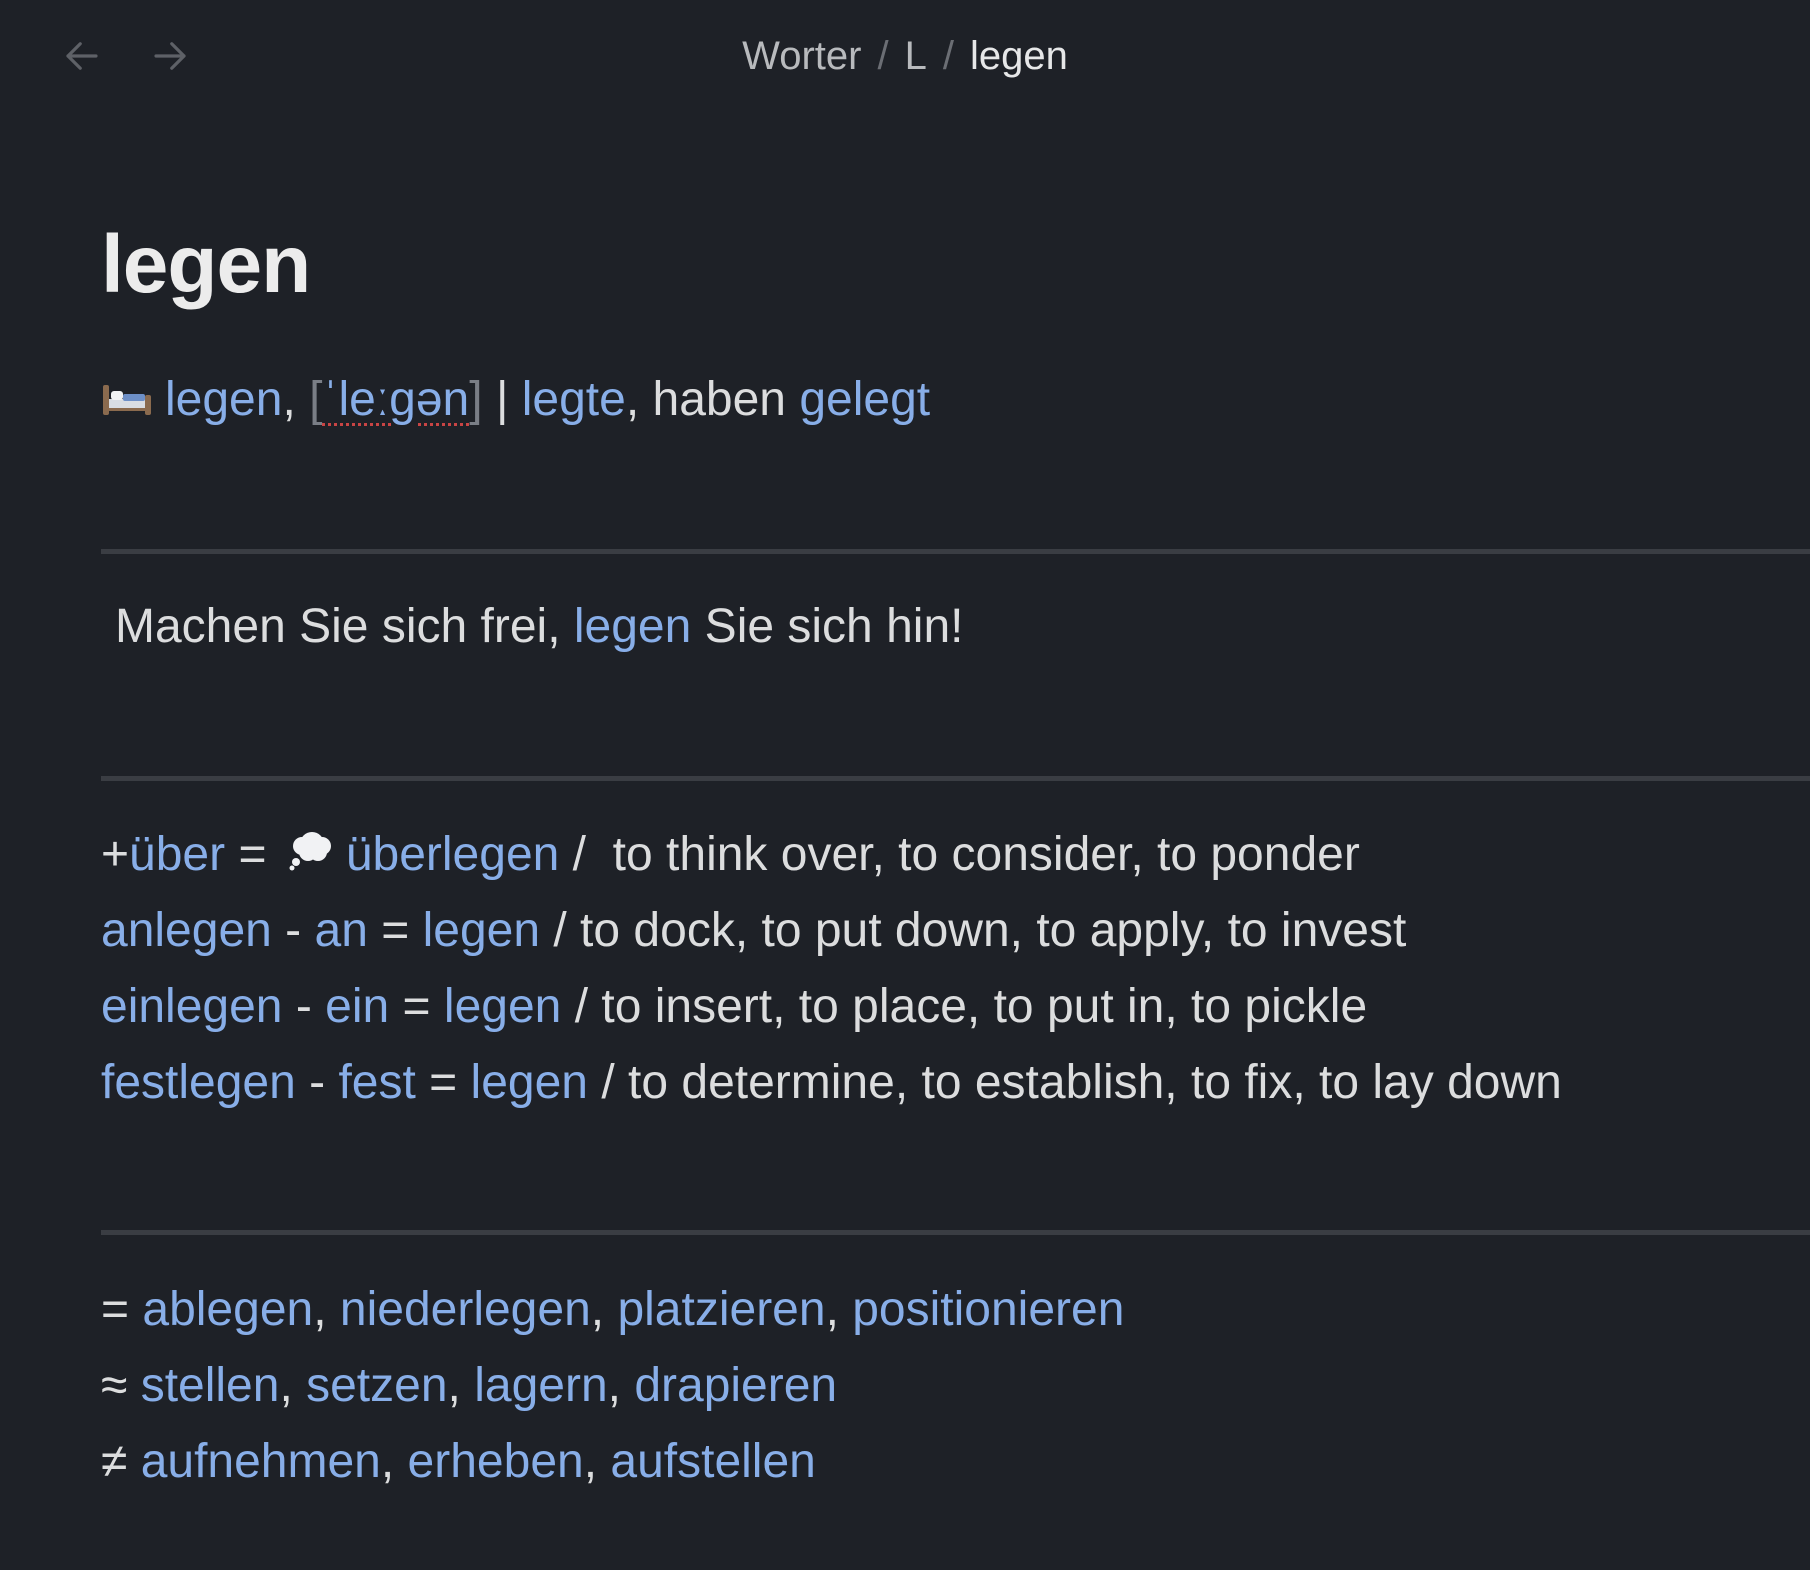  What do you see at coordinates (834, 626) in the screenshot?
I see `example-text-after: Sie sich hin!` at bounding box center [834, 626].